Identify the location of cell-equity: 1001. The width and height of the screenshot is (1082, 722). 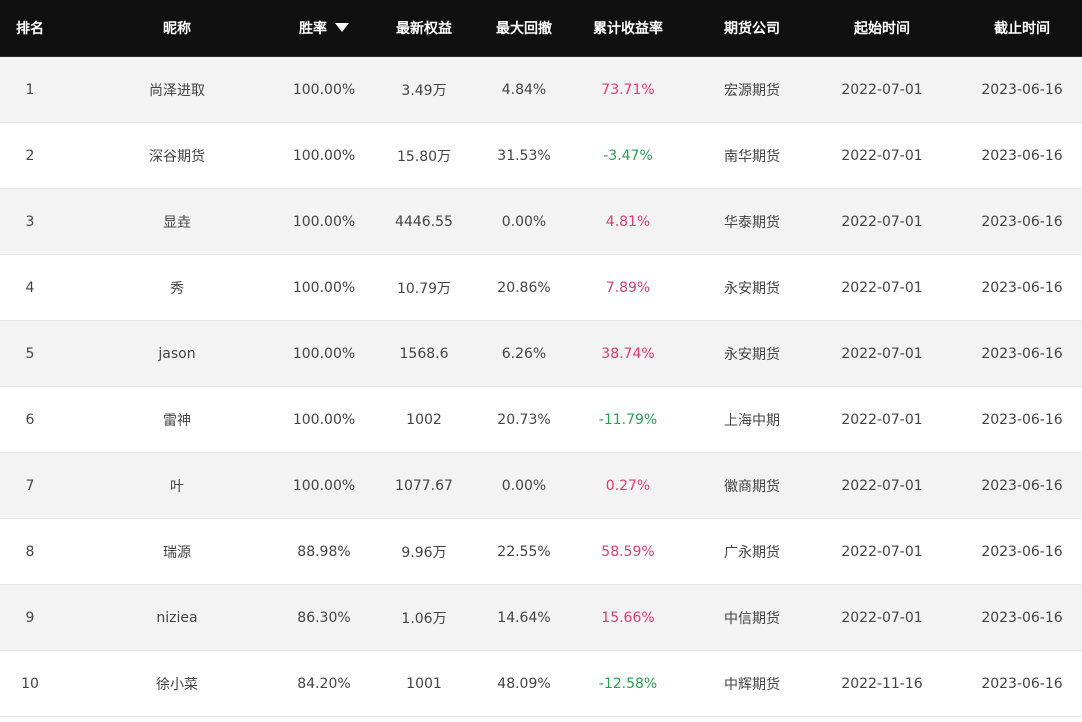
(424, 683).